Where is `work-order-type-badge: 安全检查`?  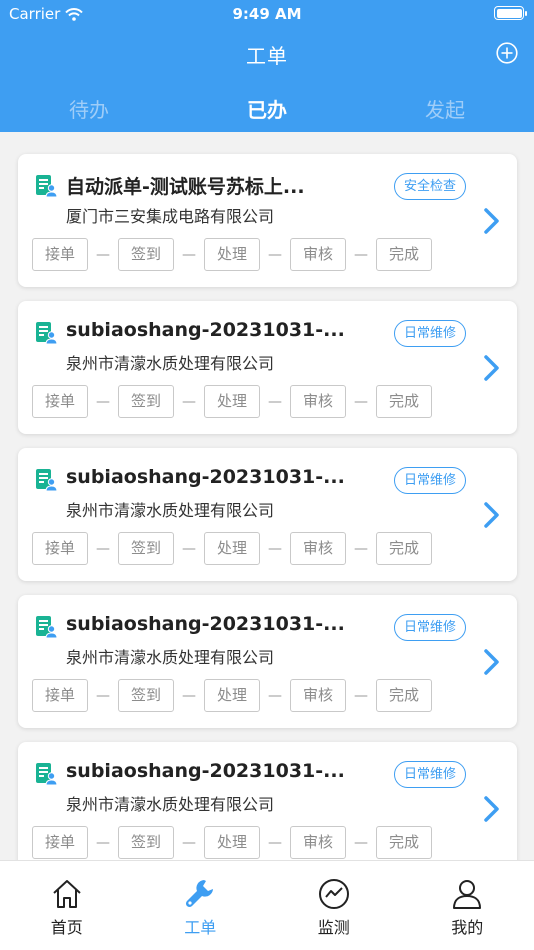 work-order-type-badge: 安全检查 is located at coordinates (430, 186).